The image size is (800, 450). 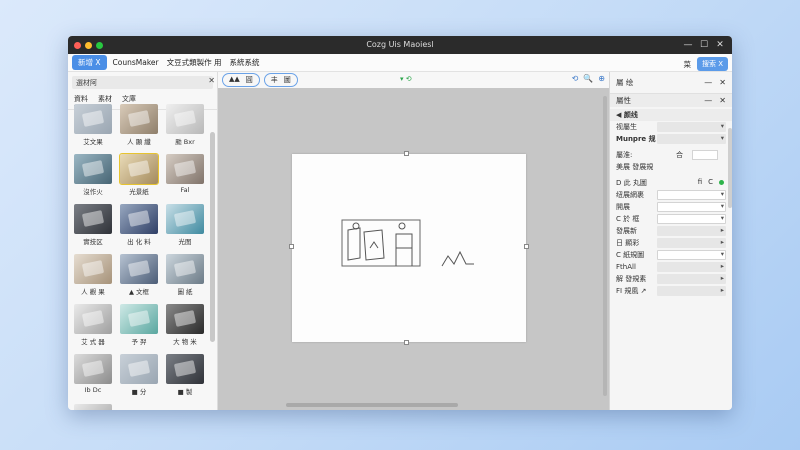 What do you see at coordinates (575, 78) in the screenshot?
I see `rotate-icon: ⟲` at bounding box center [575, 78].